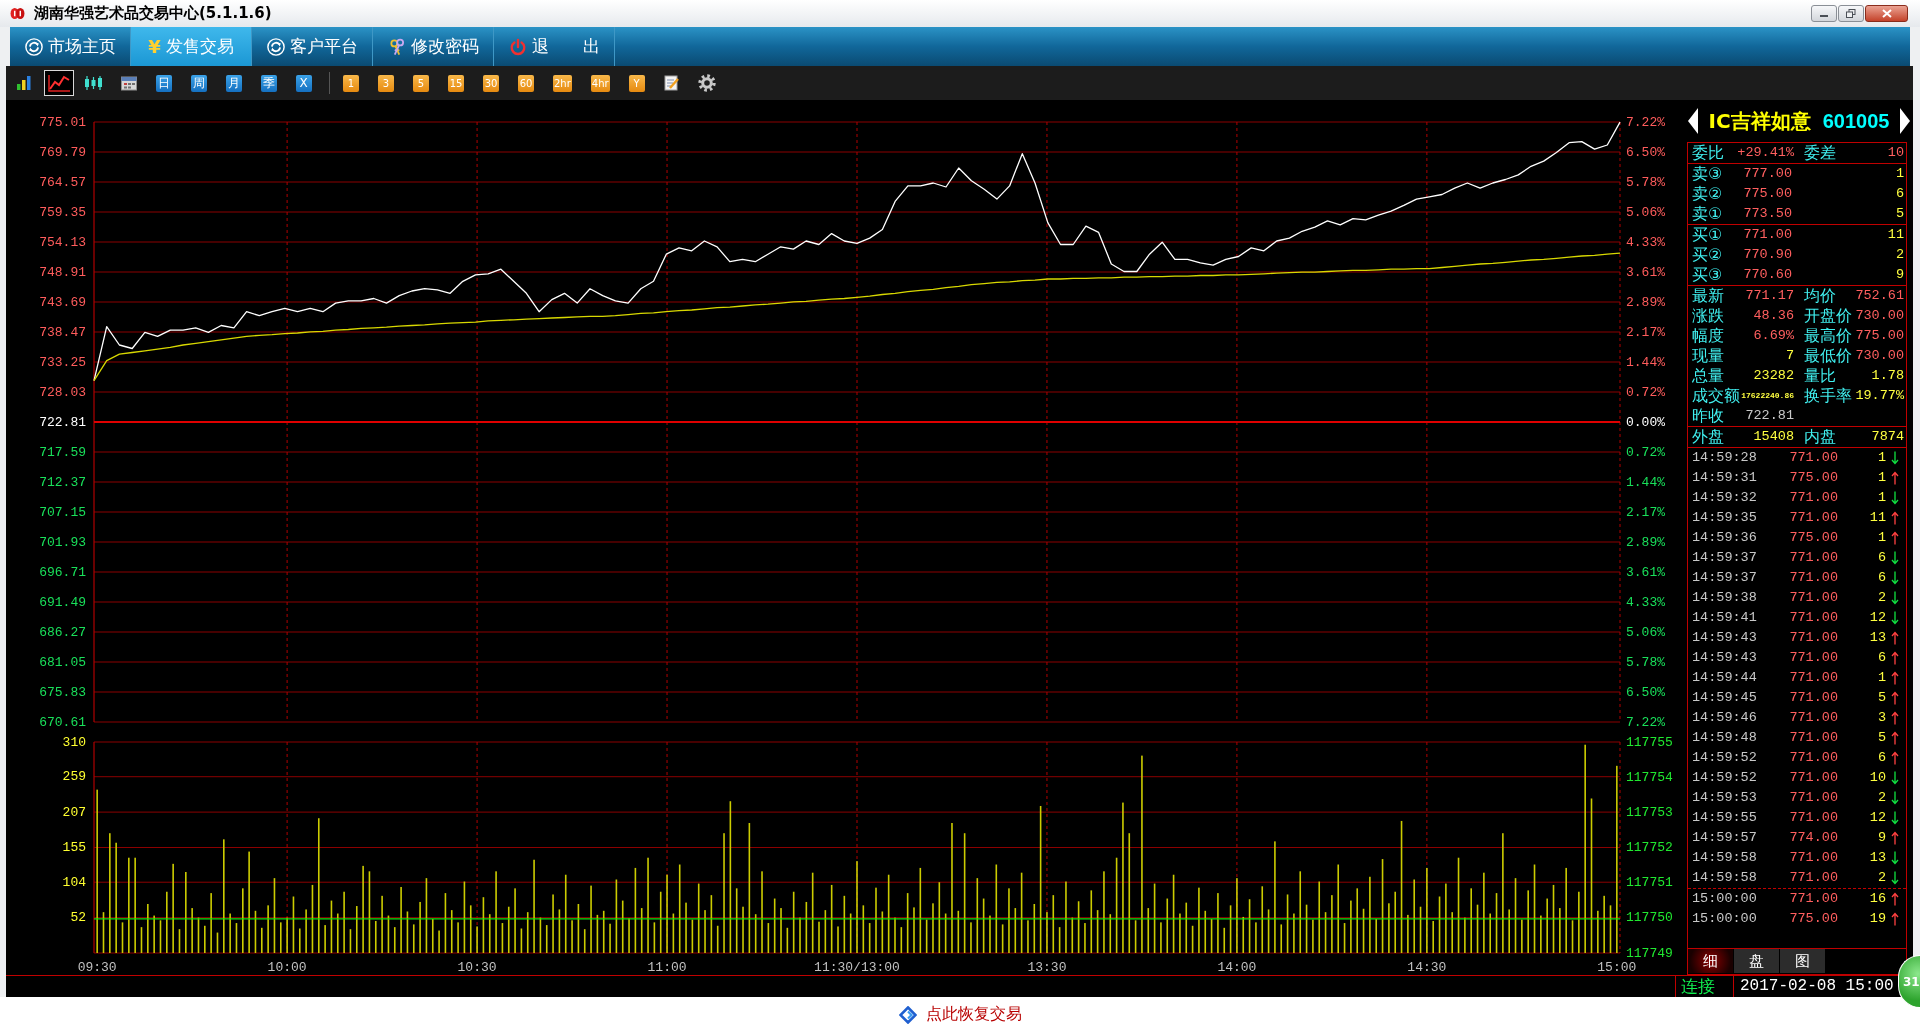  What do you see at coordinates (1708, 153) in the screenshot?
I see `quote-label: 委比` at bounding box center [1708, 153].